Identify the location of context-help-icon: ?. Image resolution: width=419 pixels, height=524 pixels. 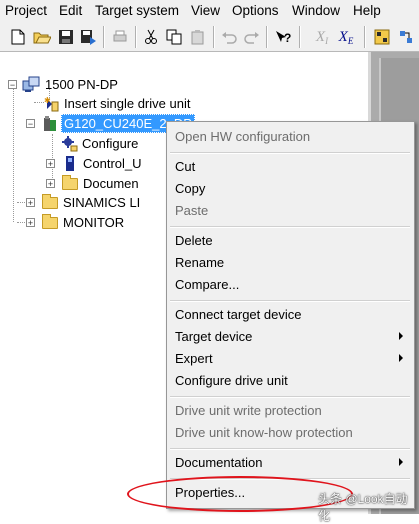
(283, 37).